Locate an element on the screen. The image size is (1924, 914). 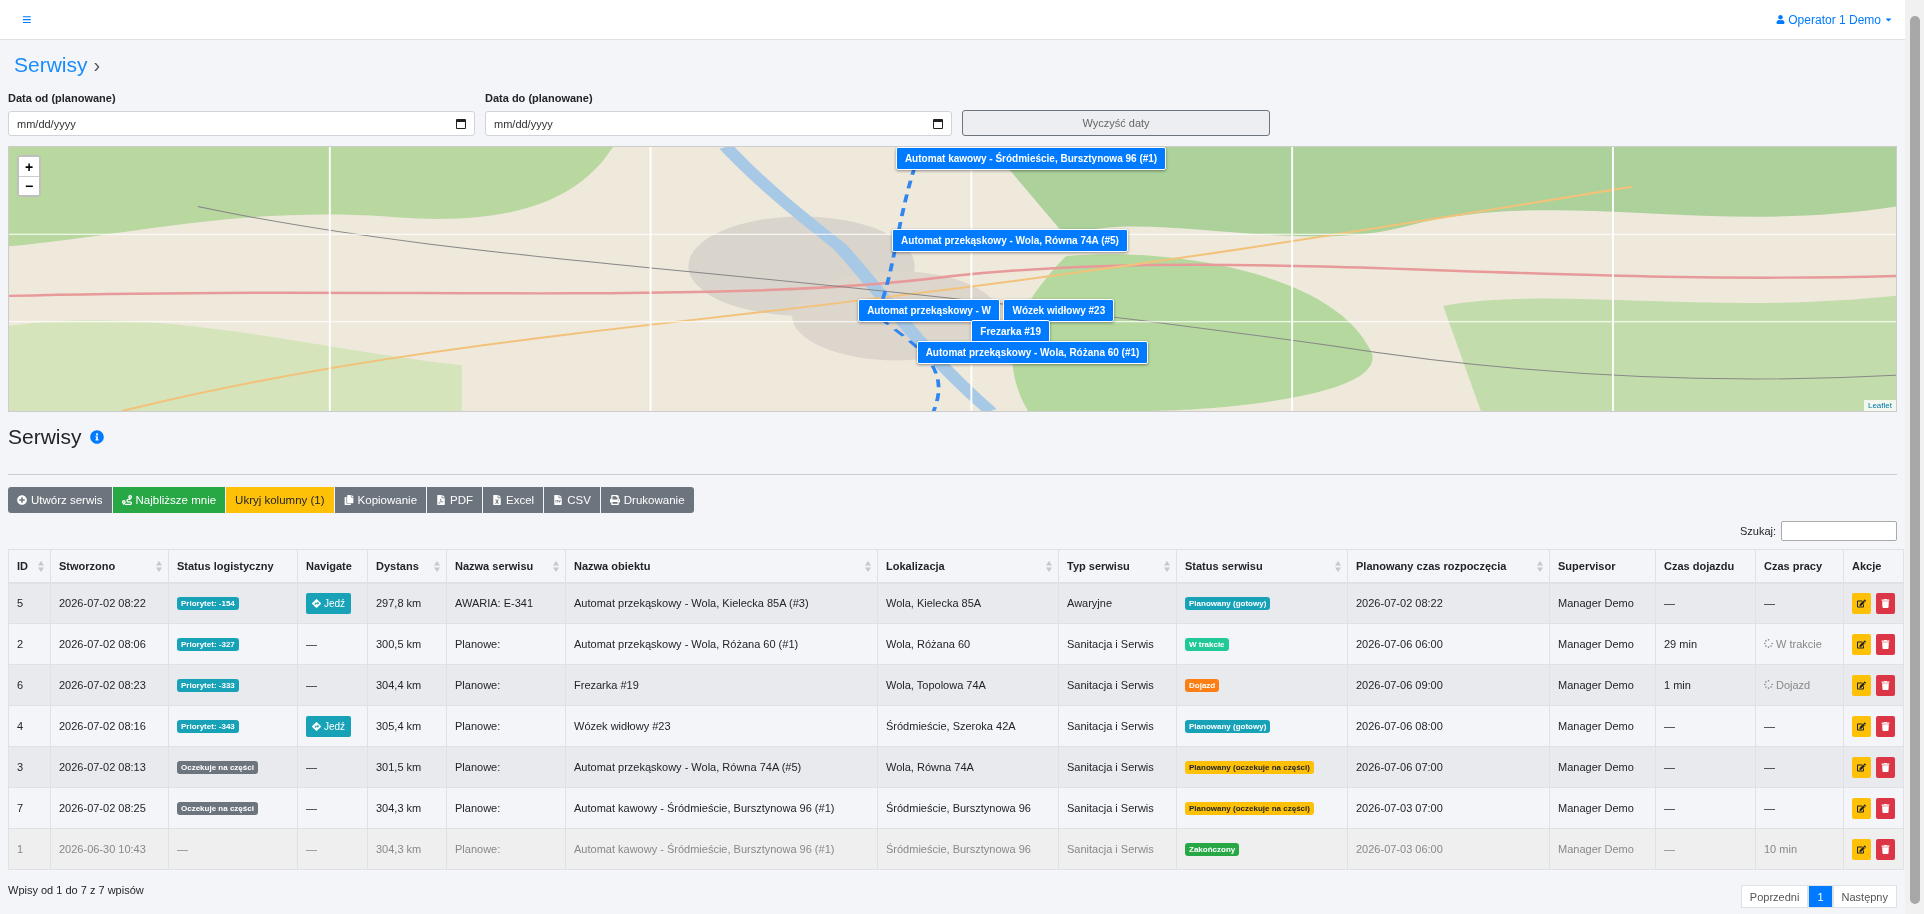
page-button: Następny is located at coordinates (1864, 896).